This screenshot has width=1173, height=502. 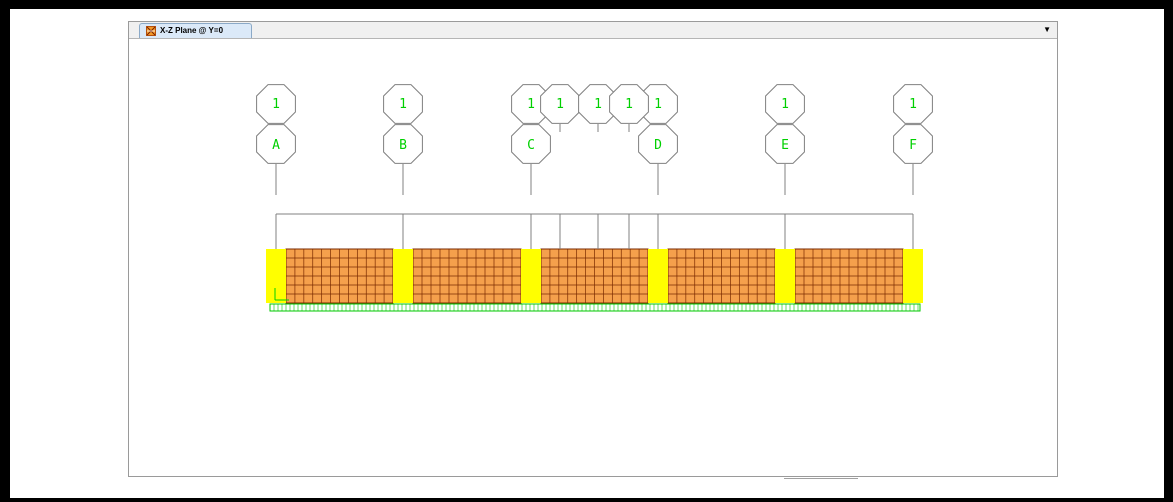 What do you see at coordinates (276, 145) in the screenshot?
I see `grid-bubble-axis-label: A` at bounding box center [276, 145].